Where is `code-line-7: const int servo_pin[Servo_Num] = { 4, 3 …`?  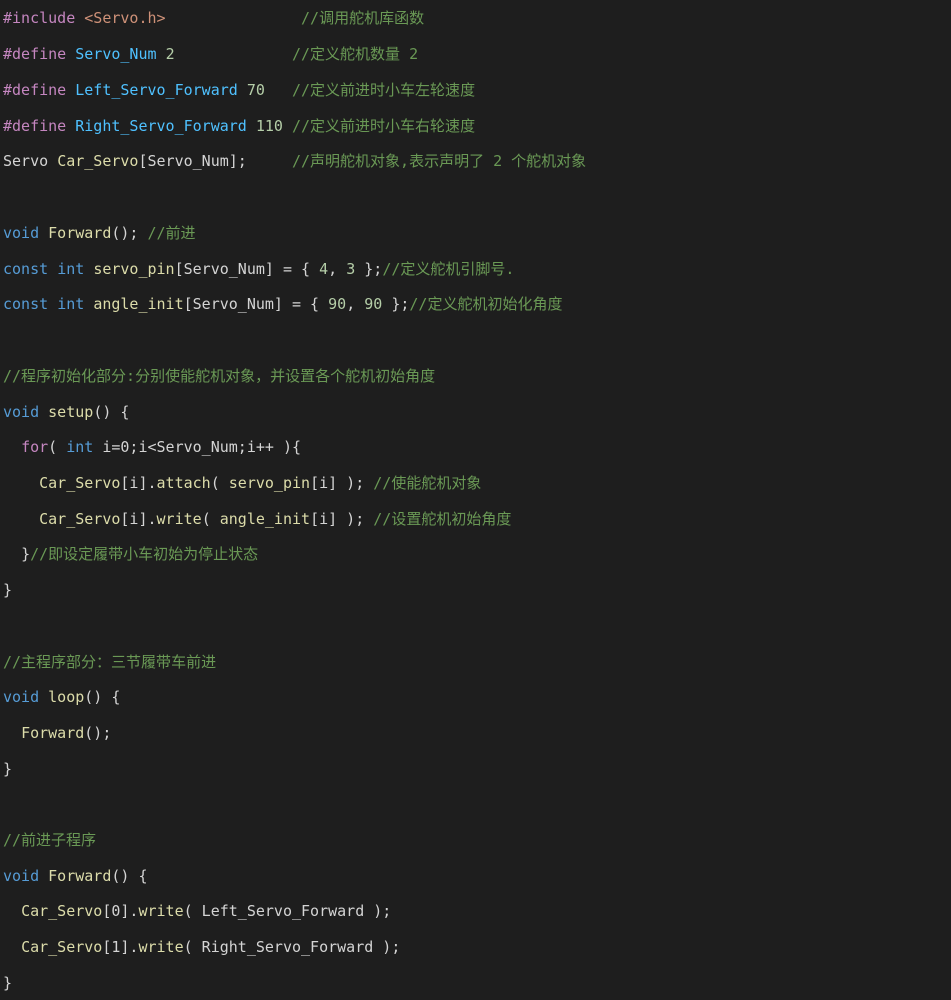 code-line-7: const int servo_pin[Servo_Num] = { 4, 3 … is located at coordinates (259, 269).